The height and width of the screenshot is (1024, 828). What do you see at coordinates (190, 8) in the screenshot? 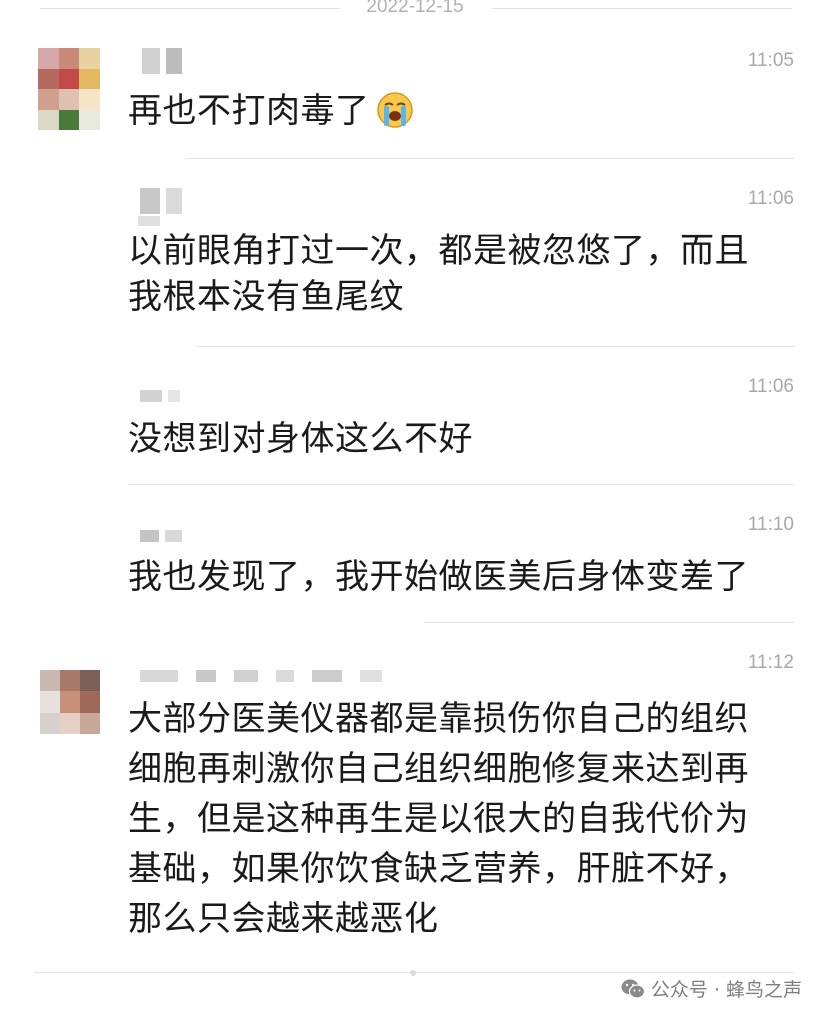
I see `date-divider-left` at bounding box center [190, 8].